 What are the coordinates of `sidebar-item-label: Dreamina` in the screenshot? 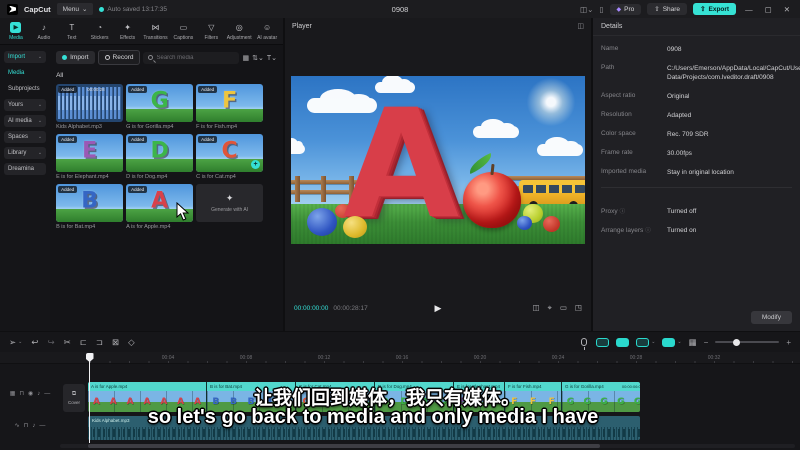 It's located at (21, 169).